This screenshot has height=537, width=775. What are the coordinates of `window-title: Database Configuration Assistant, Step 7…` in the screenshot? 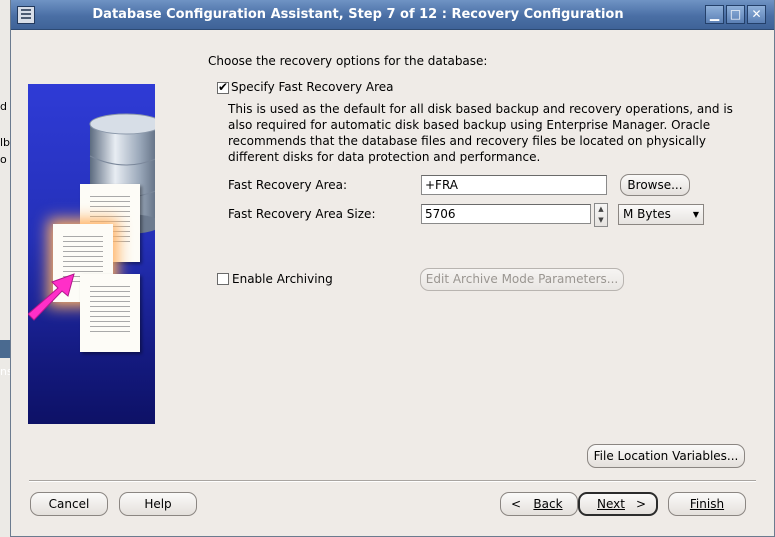 It's located at (358, 14).